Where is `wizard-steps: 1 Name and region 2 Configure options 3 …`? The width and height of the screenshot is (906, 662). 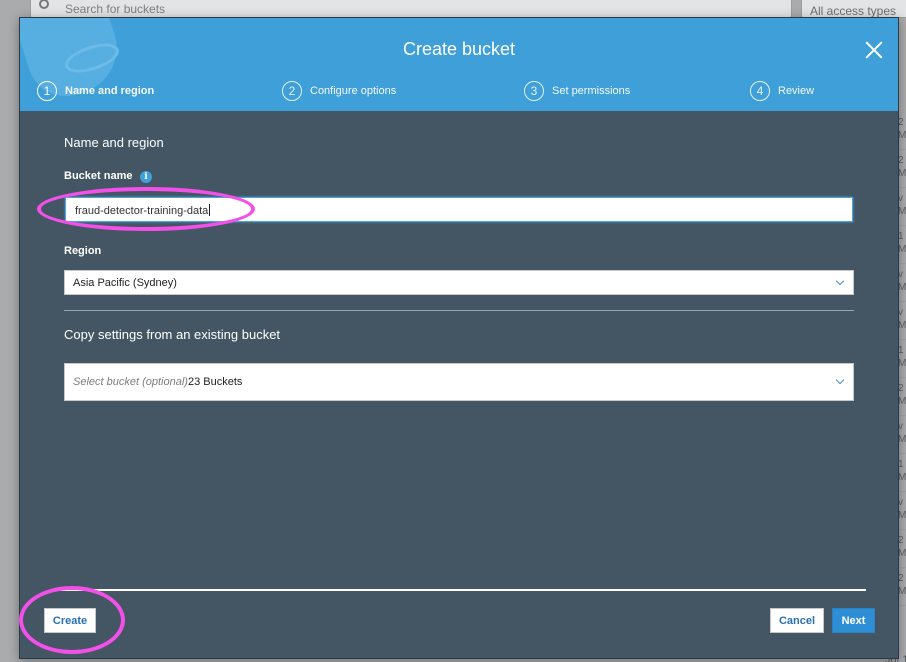 wizard-steps: 1 Name and region 2 Configure options 3 … is located at coordinates (459, 92).